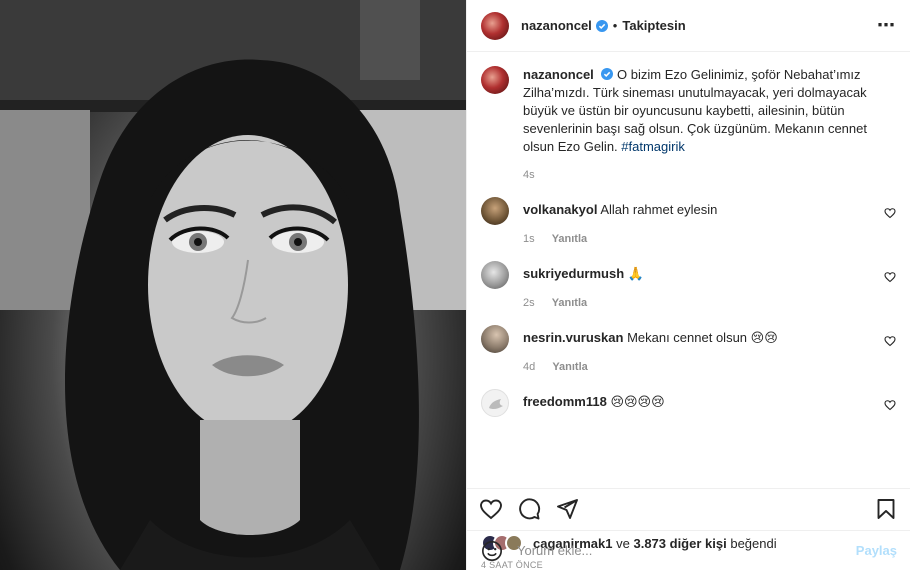 Image resolution: width=910 pixels, height=570 pixels. I want to click on commenter-username: nesrin.vuruskan, so click(573, 337).